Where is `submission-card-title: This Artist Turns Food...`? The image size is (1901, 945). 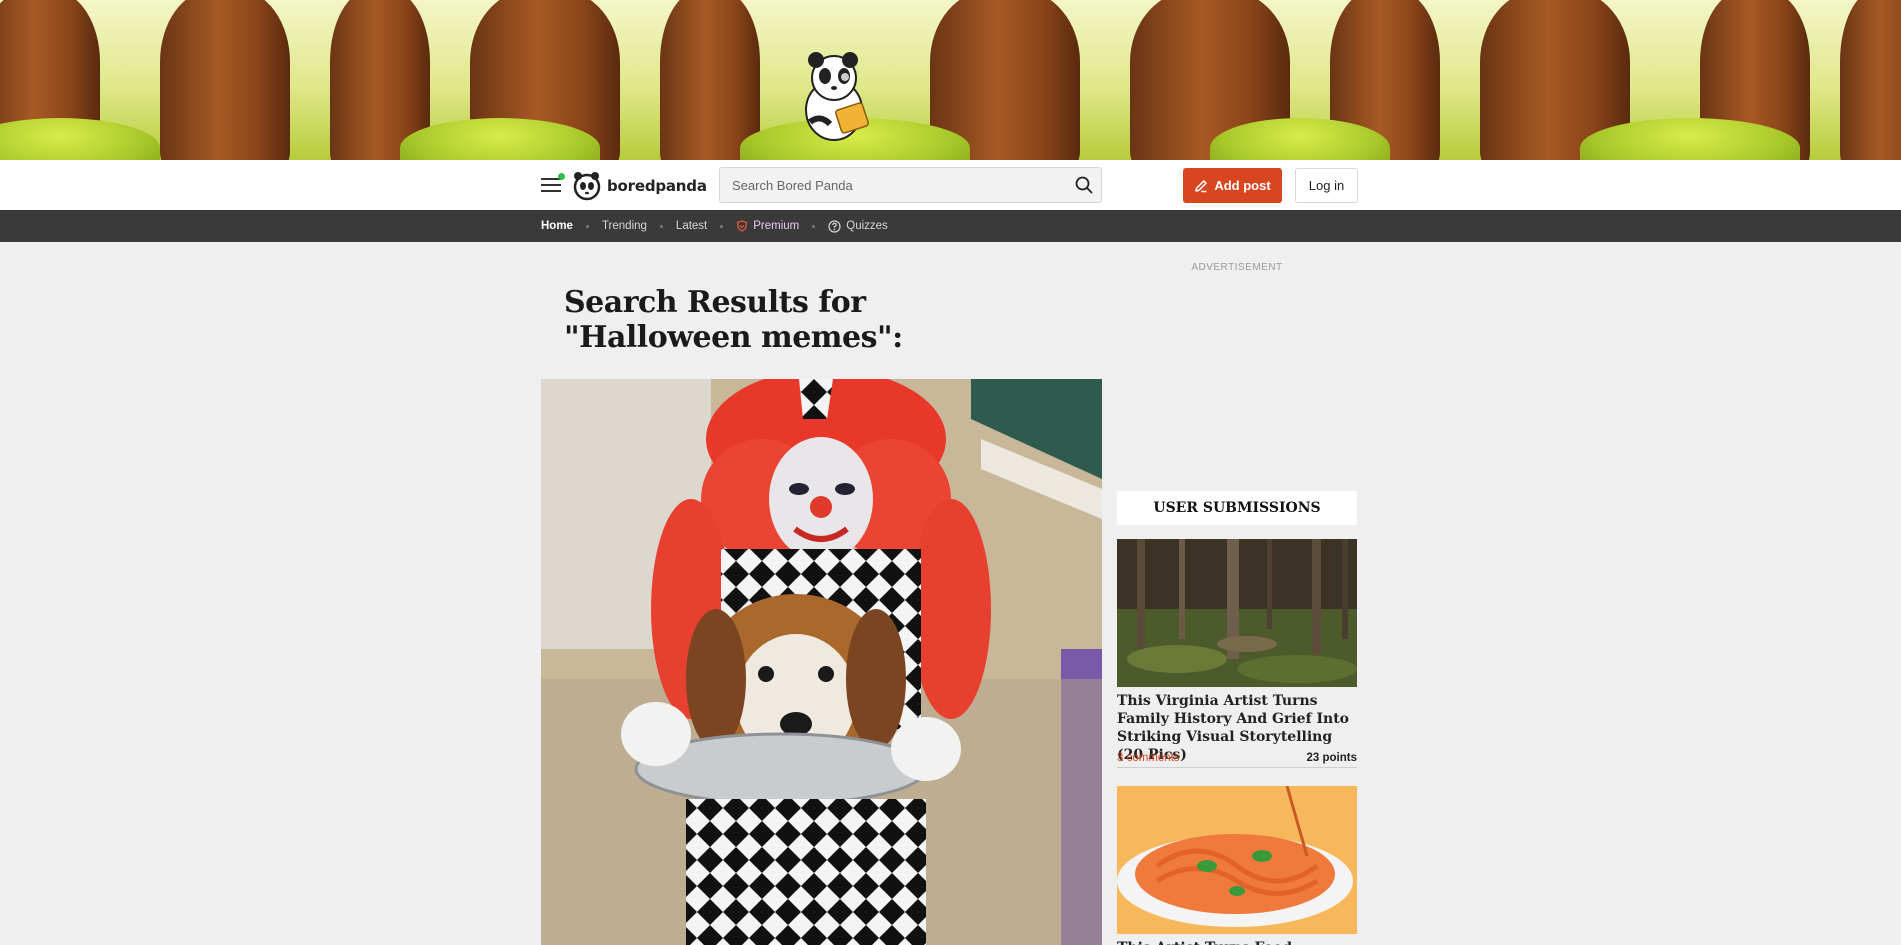 submission-card-title: This Artist Turns Food... is located at coordinates (1237, 942).